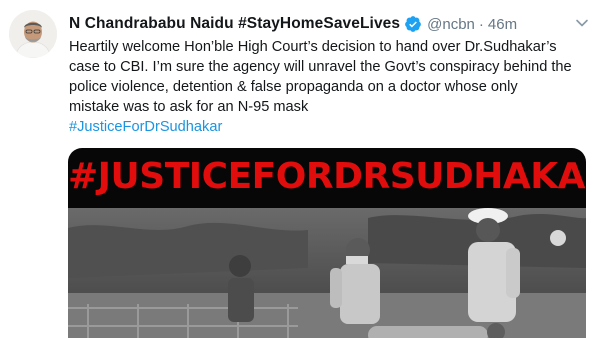  I want to click on timestamp: 46m, so click(502, 24).